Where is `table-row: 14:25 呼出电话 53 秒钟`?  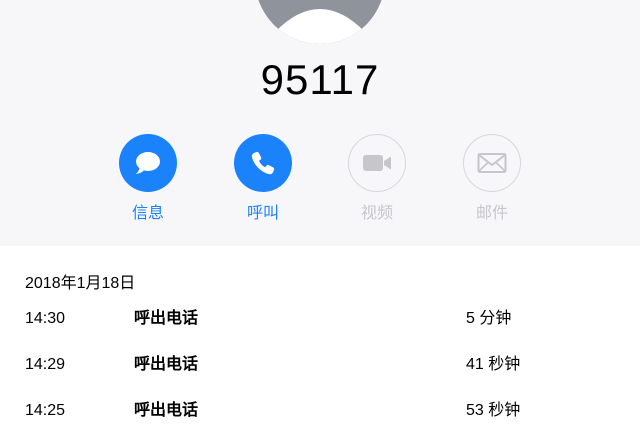 table-row: 14:25 呼出电话 53 秒钟 is located at coordinates (320, 412).